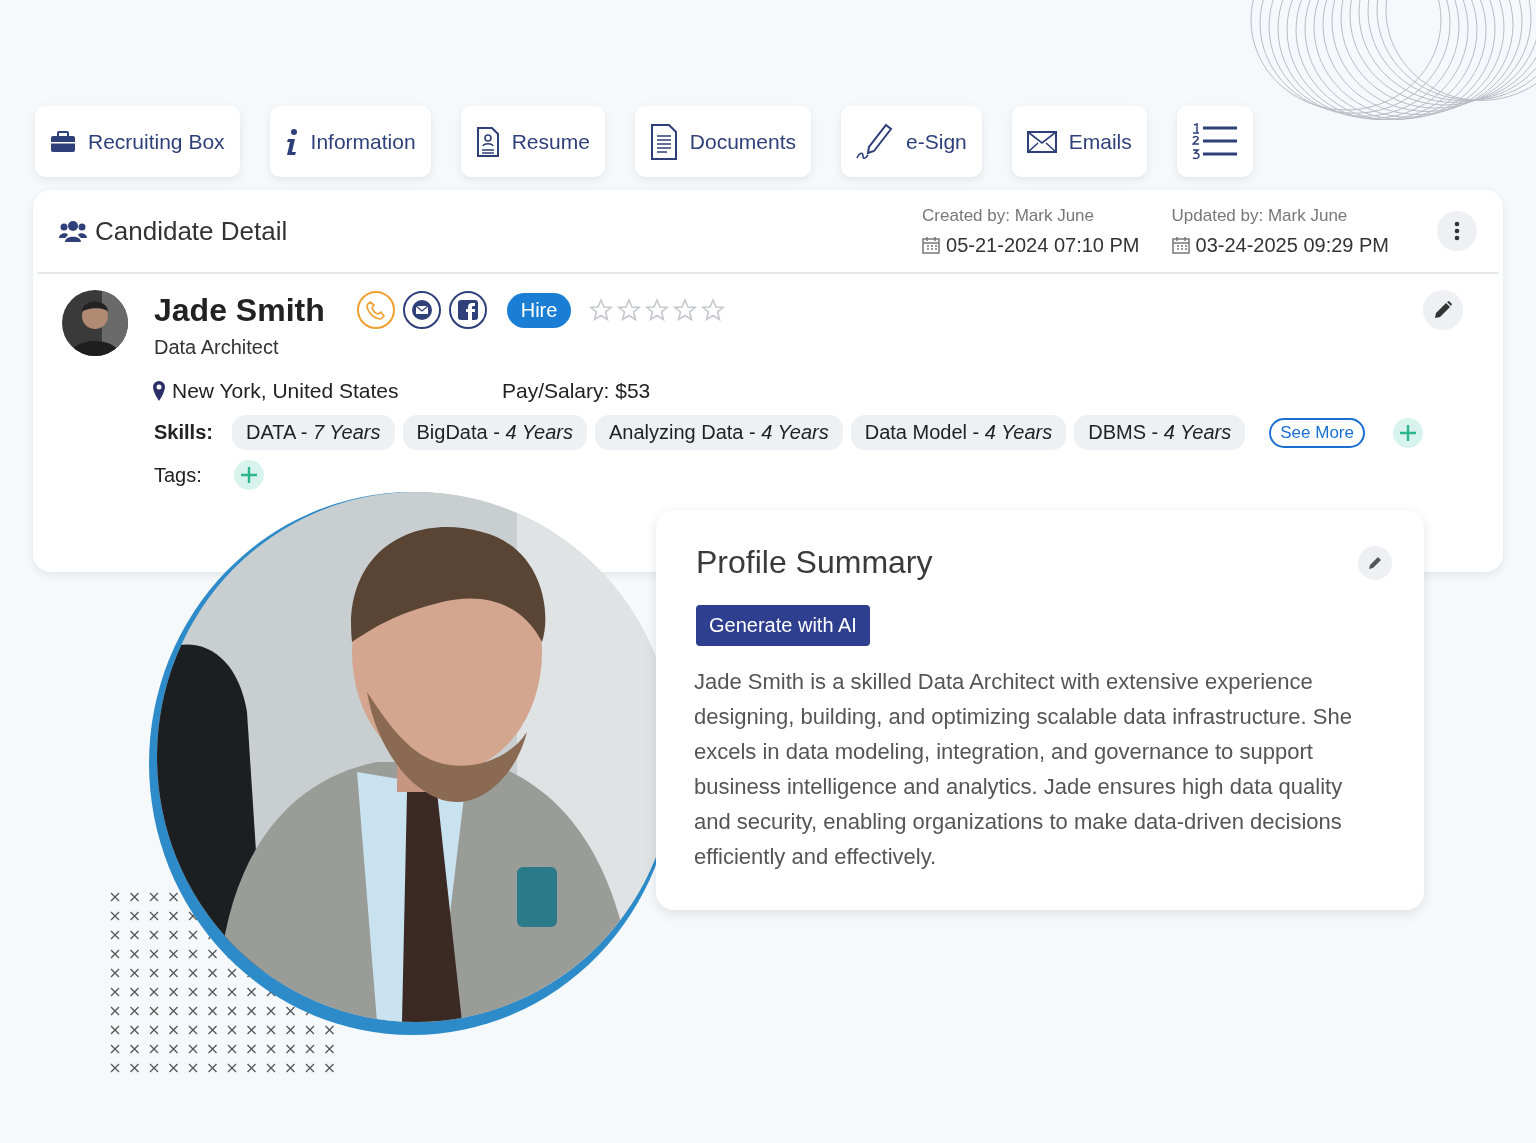  I want to click on document-icon, so click(663, 141).